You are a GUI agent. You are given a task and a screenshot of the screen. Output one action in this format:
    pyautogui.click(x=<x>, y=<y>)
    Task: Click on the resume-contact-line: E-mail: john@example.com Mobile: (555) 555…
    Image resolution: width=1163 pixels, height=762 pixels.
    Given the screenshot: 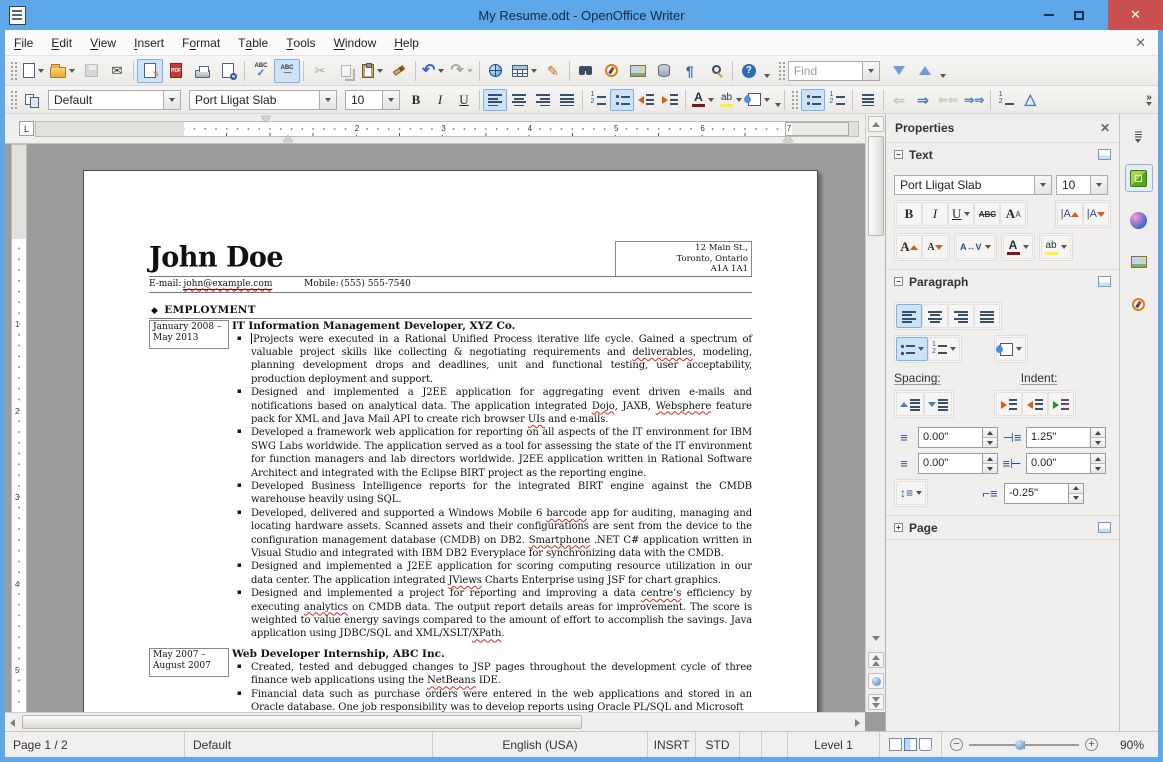 What is the action you would take?
    pyautogui.click(x=450, y=285)
    